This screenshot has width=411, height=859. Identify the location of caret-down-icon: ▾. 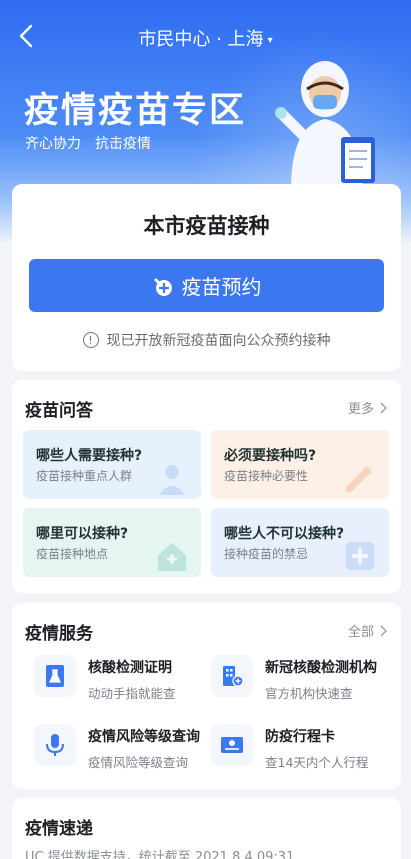
(270, 40).